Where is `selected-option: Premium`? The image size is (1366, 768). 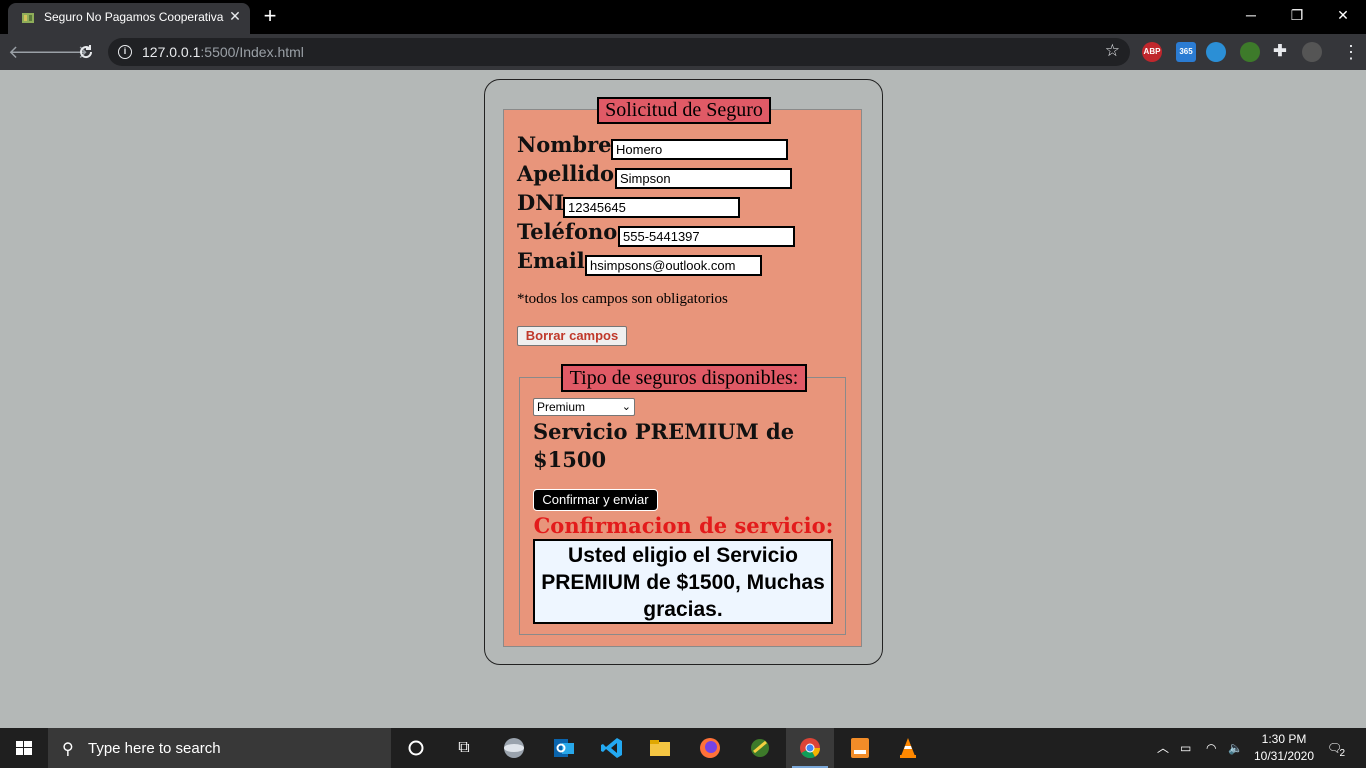
selected-option: Premium is located at coordinates (561, 407).